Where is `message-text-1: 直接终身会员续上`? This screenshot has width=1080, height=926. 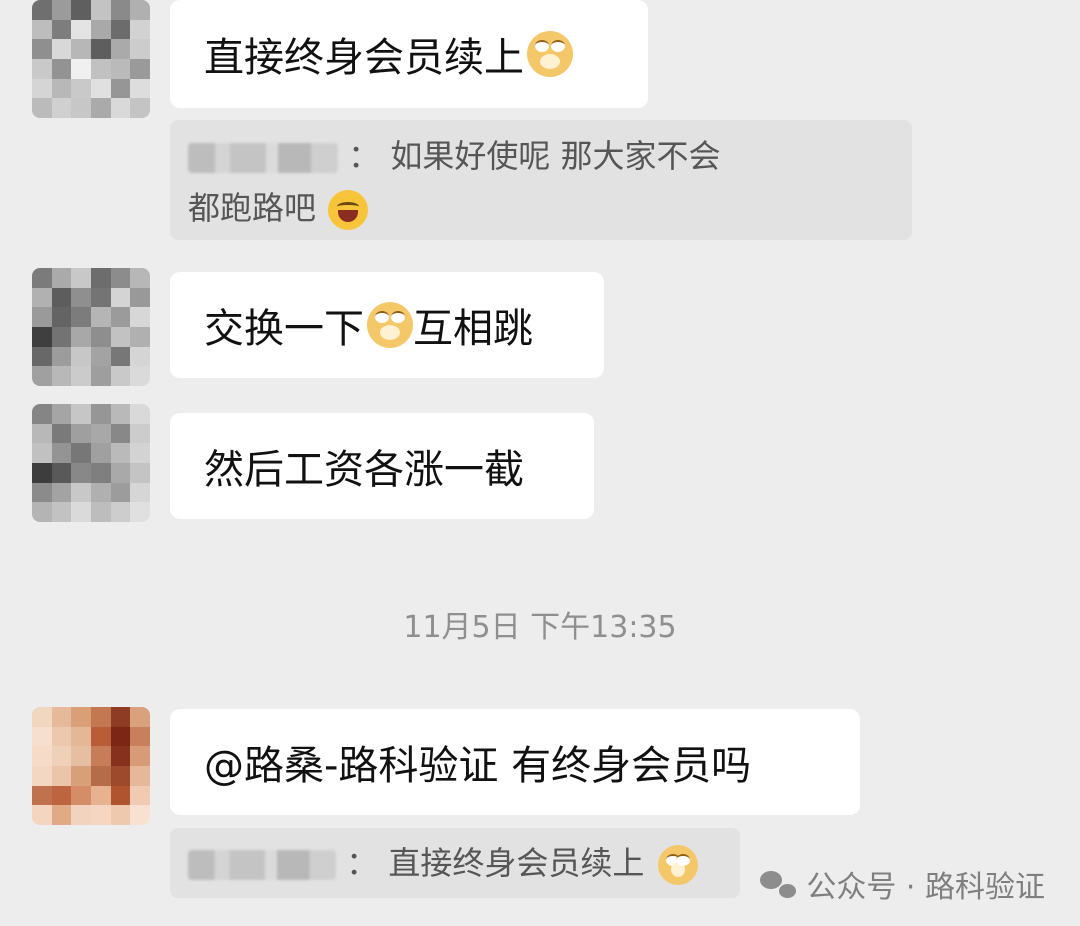 message-text-1: 直接终身会员续上 is located at coordinates (364, 58).